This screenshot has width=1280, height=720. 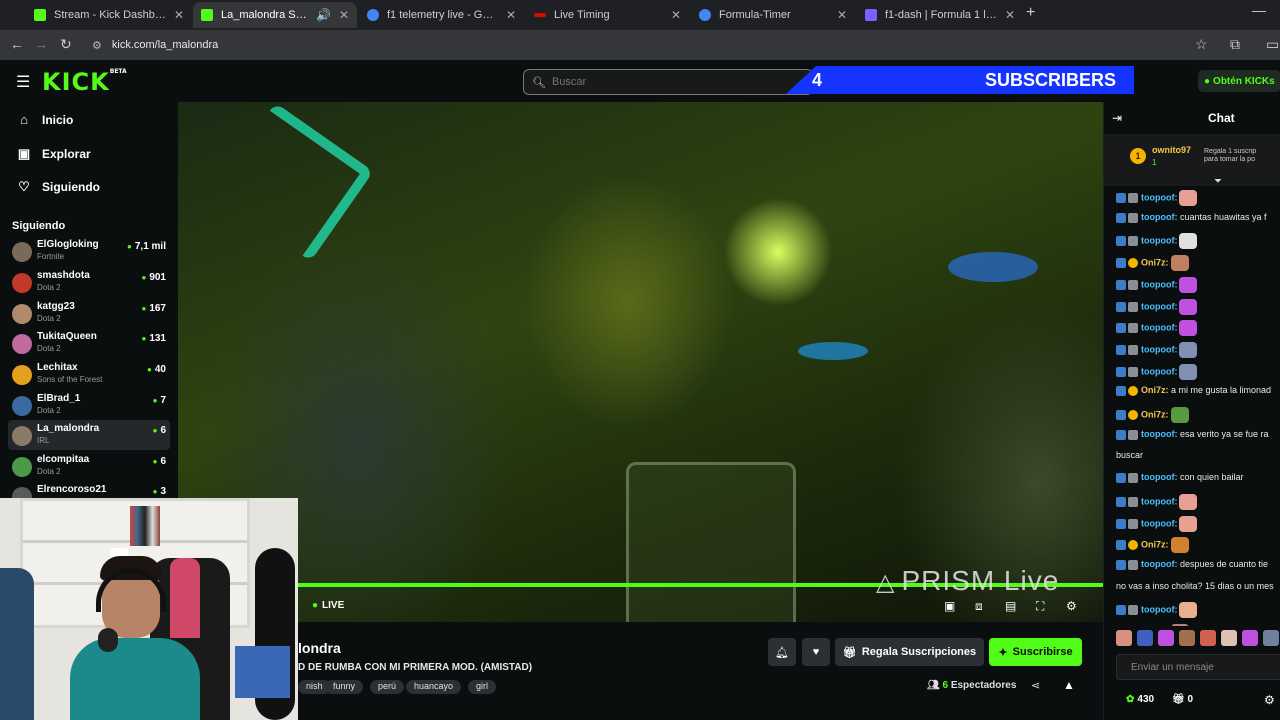 What do you see at coordinates (97, 45) in the screenshot?
I see `site-info-icon: ⚙` at bounding box center [97, 45].